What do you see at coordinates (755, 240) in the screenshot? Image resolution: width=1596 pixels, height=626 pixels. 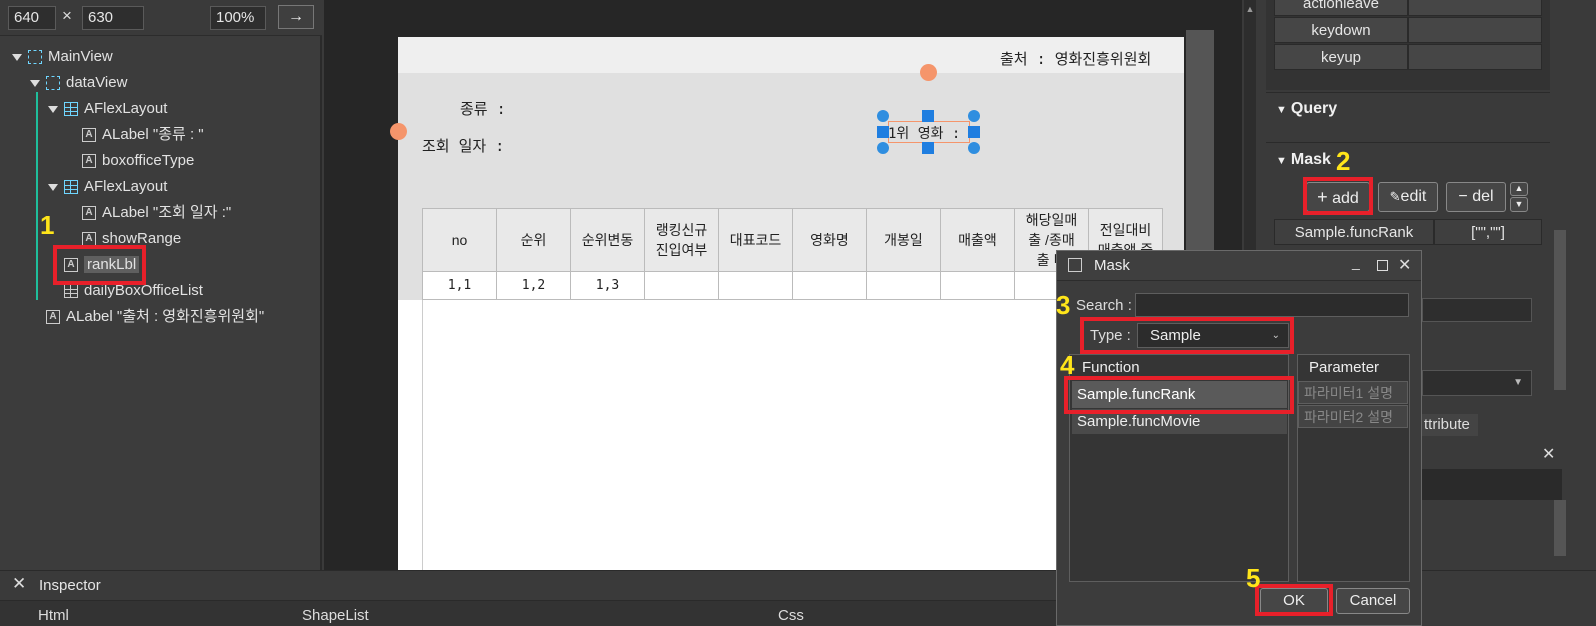 I see `column-header: 대표코드` at bounding box center [755, 240].